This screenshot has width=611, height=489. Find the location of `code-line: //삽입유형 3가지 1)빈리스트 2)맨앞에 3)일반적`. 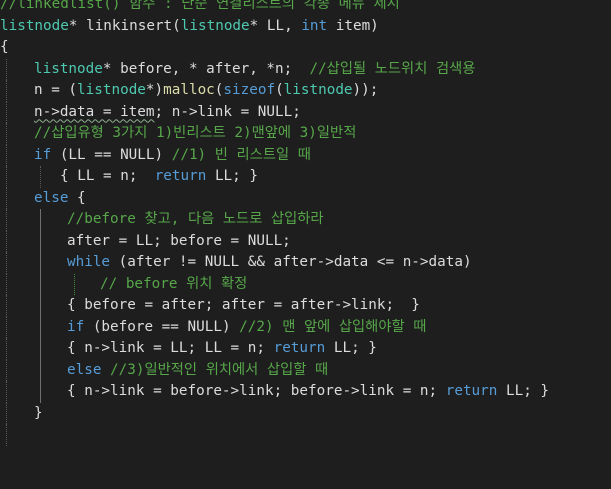

code-line: //삽입유형 3가지 1)빈리스트 2)맨앞에 3)일반적 is located at coordinates (305, 134).